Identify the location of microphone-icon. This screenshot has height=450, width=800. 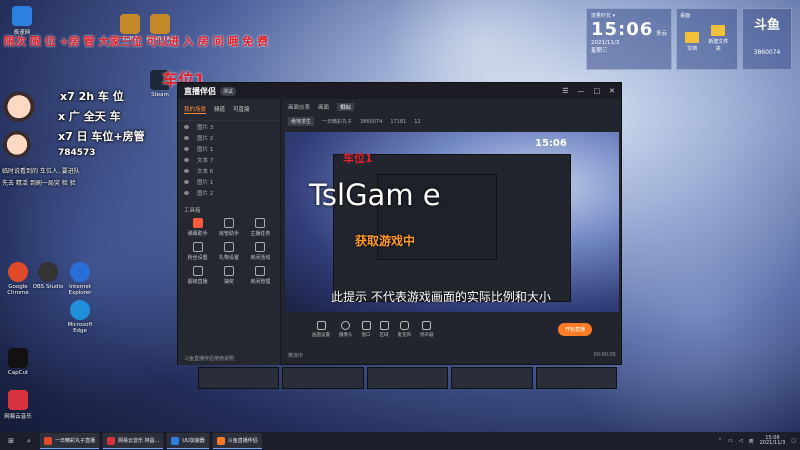
(404, 325).